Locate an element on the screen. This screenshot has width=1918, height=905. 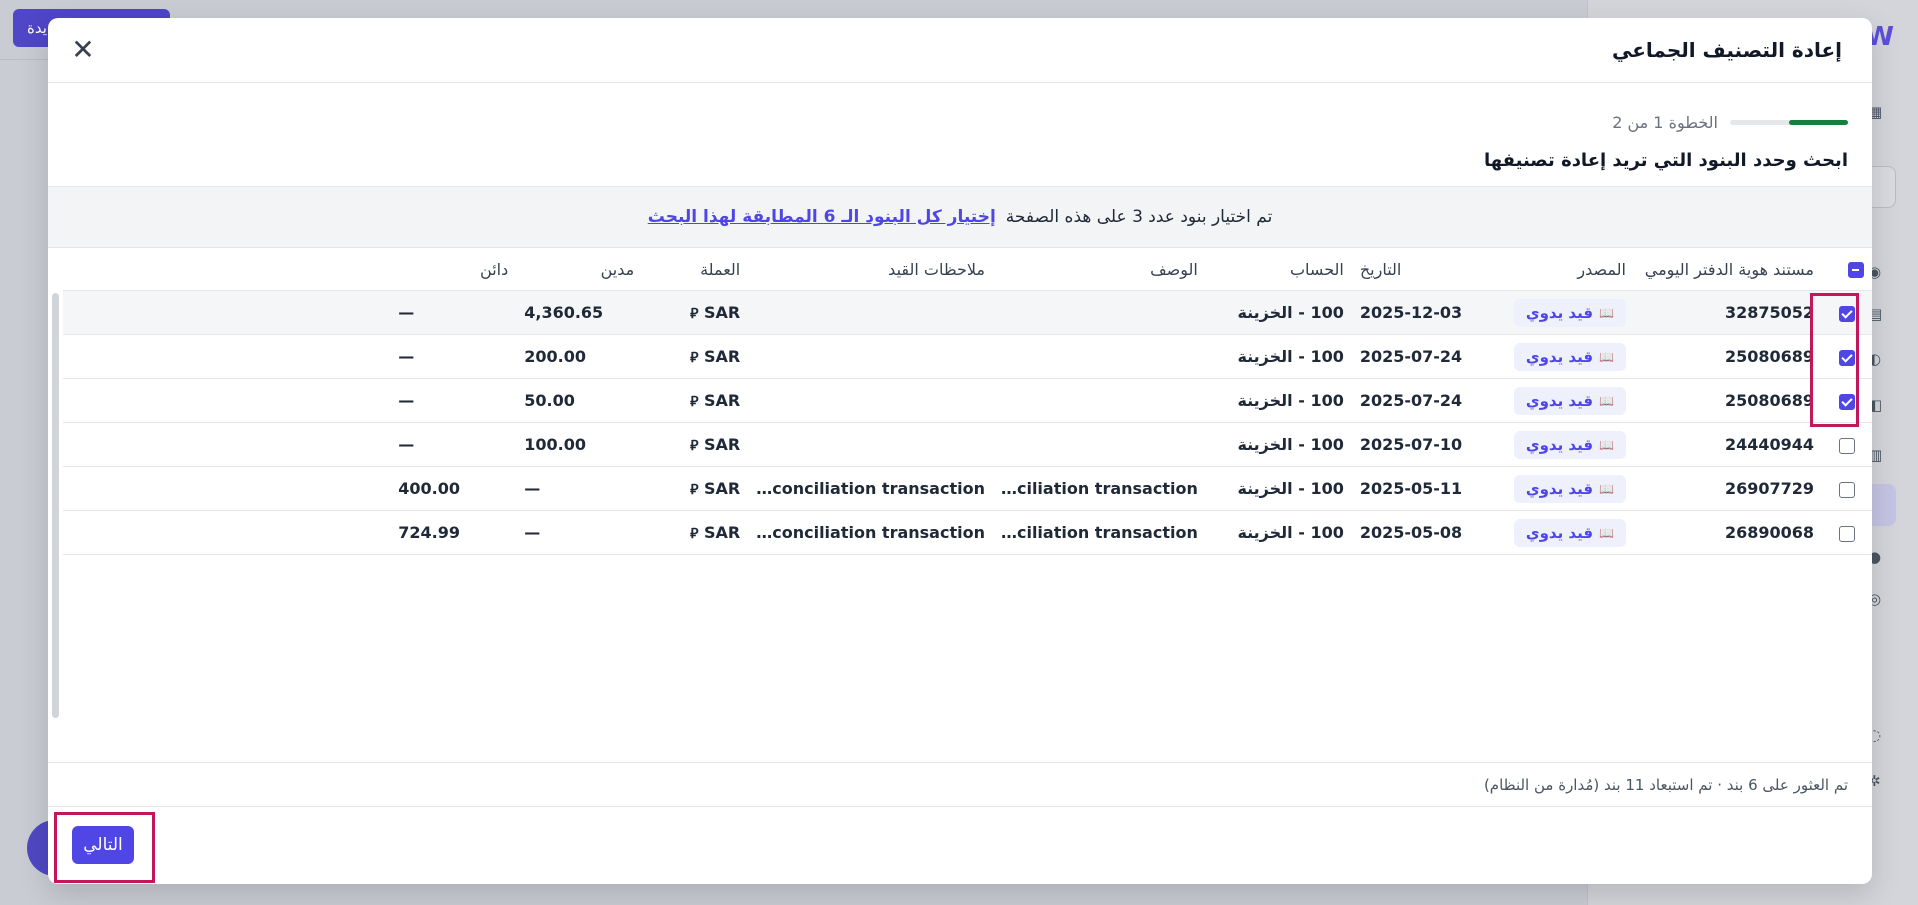
col-spacer is located at coordinates (227, 269).